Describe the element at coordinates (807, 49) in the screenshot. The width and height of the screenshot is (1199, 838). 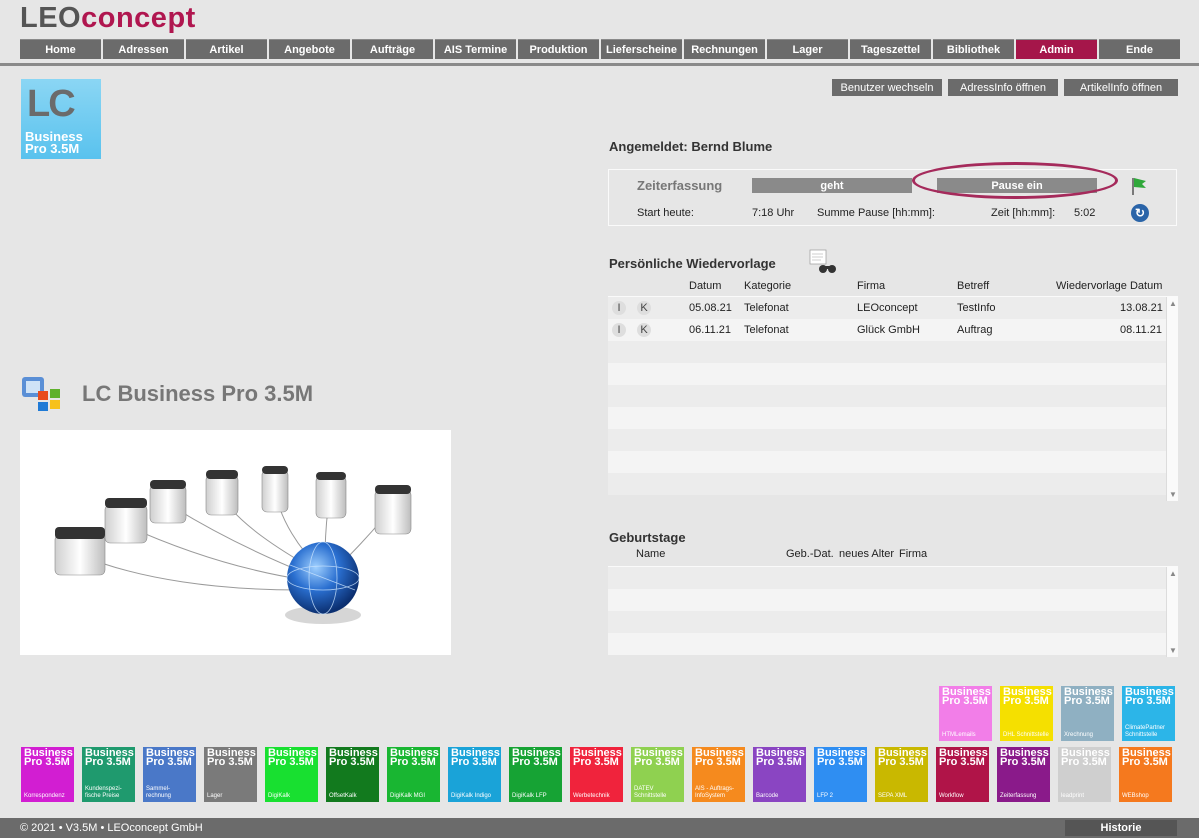
I see `nav-lager: Lager` at that location.